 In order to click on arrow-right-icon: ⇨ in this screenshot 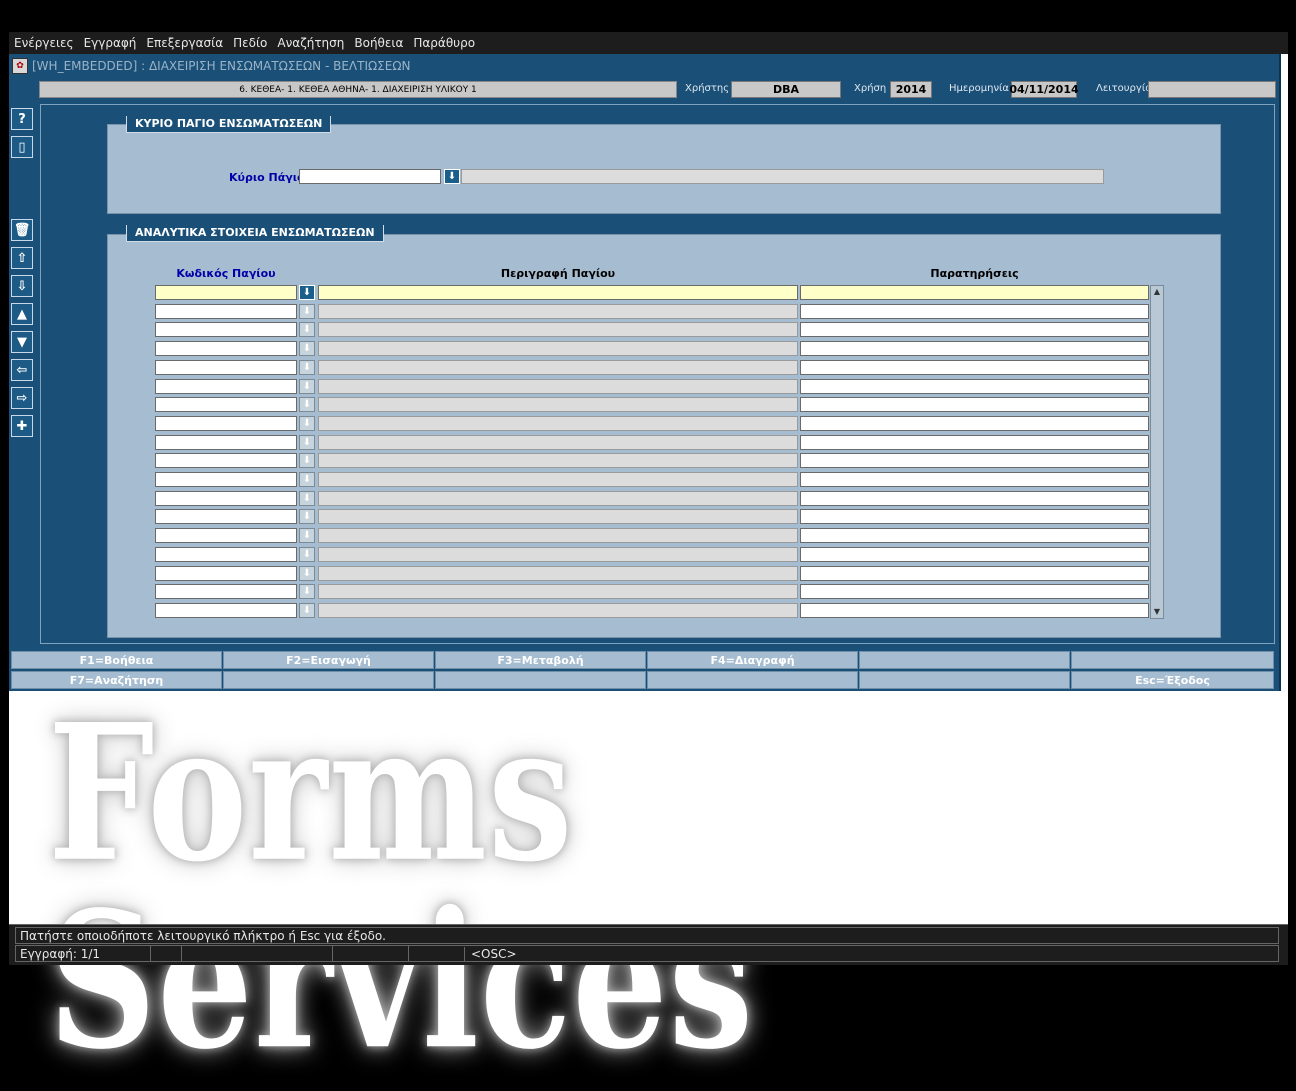, I will do `click(22, 398)`.